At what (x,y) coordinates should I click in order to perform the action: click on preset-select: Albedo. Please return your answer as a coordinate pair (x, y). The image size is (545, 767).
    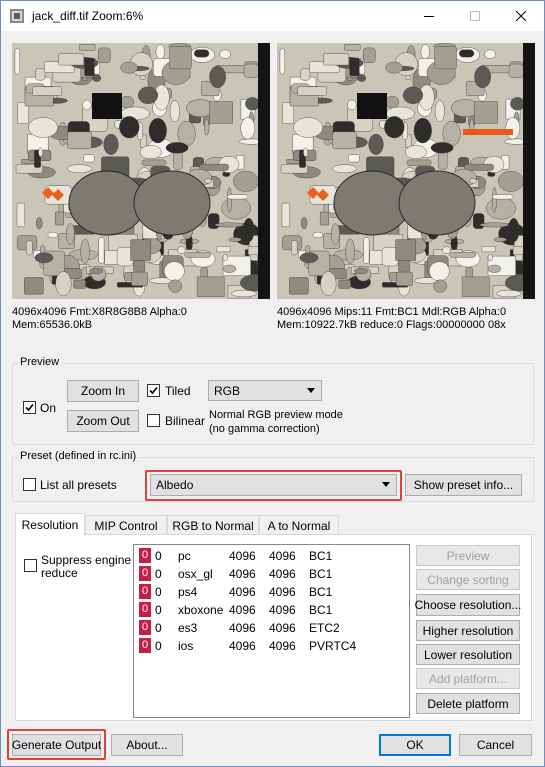
    Looking at the image, I should click on (273, 485).